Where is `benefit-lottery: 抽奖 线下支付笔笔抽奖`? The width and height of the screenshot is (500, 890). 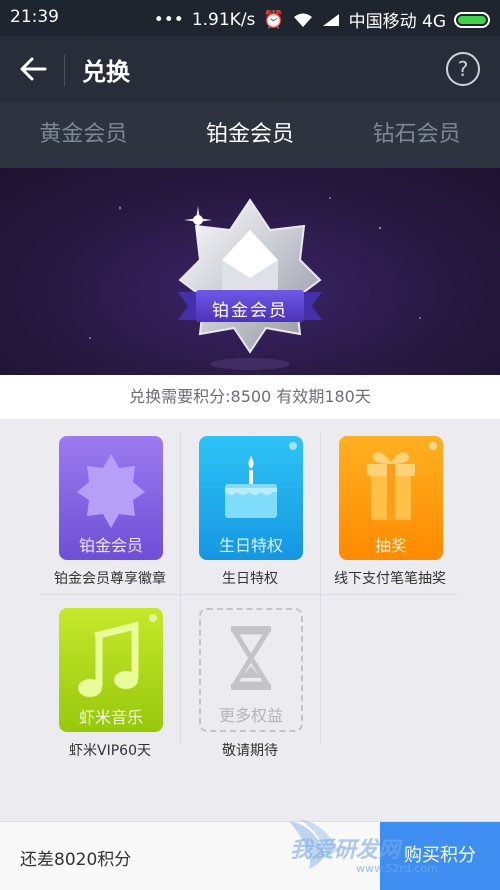 benefit-lottery: 抽奖 线下支付笔笔抽奖 is located at coordinates (390, 512).